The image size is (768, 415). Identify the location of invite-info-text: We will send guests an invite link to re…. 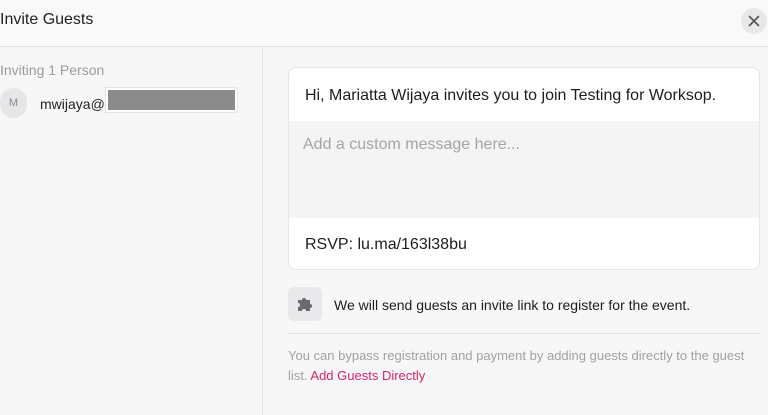
(512, 305).